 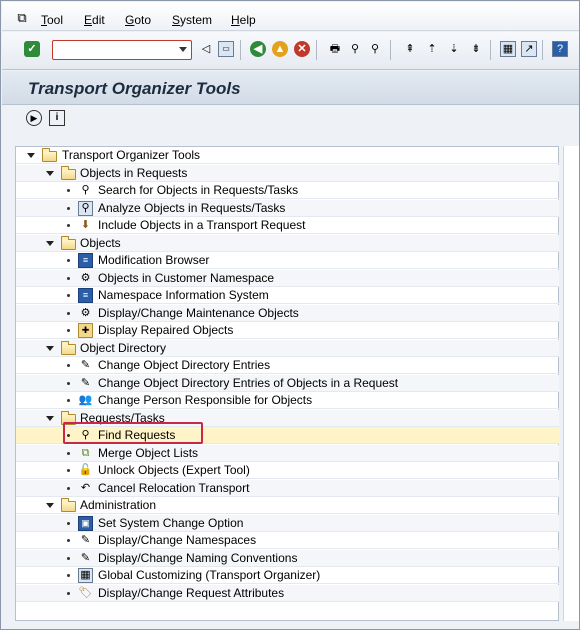 What do you see at coordinates (148, 452) in the screenshot?
I see `tree-item-label: Merge Object Lists` at bounding box center [148, 452].